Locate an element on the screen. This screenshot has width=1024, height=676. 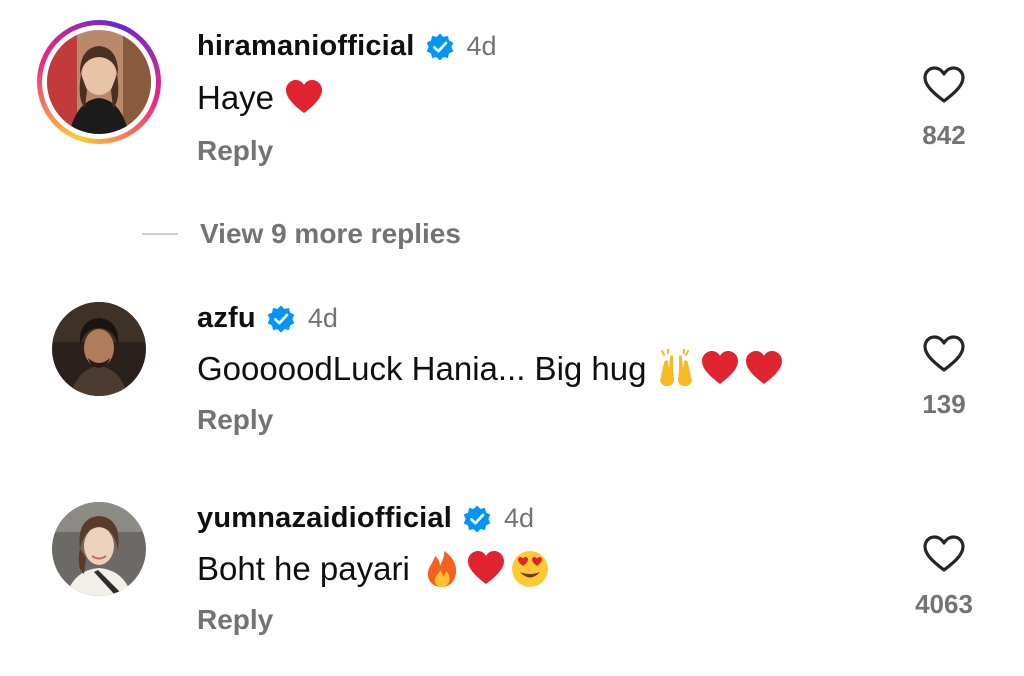
comment-body: Haye is located at coordinates (260, 98).